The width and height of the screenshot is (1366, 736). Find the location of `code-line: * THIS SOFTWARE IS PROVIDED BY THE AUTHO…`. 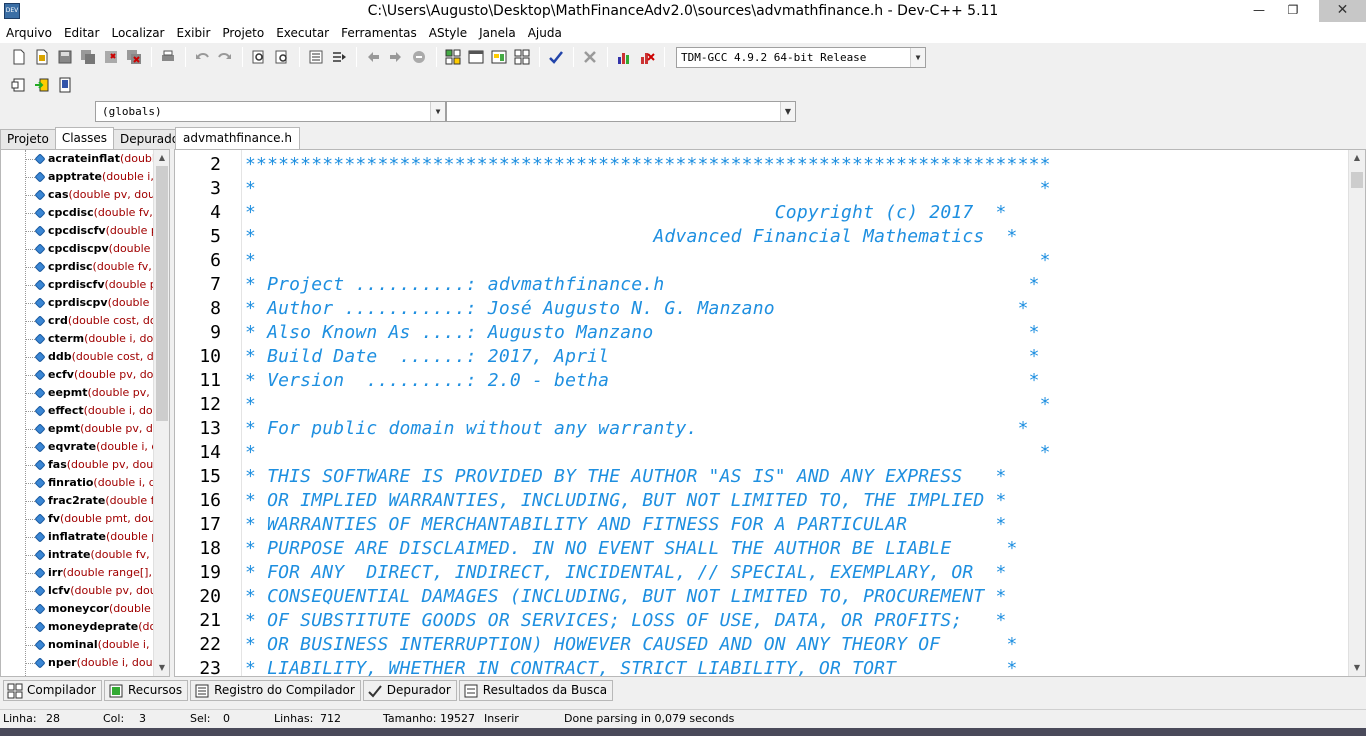

code-line: * THIS SOFTWARE IS PROVIDED BY THE AUTHO… is located at coordinates (626, 476).